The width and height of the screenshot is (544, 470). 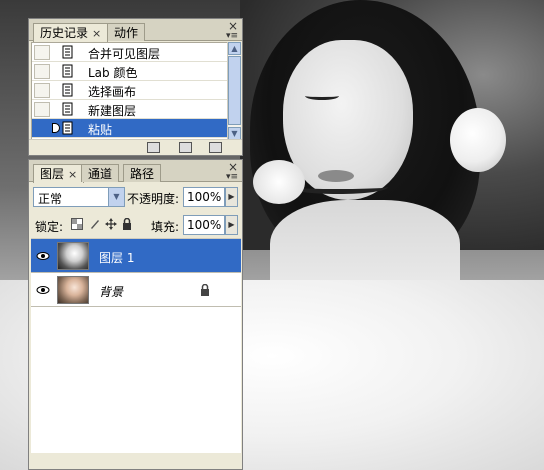 What do you see at coordinates (49, 227) in the screenshot?
I see `lock-label: 锁定:` at bounding box center [49, 227].